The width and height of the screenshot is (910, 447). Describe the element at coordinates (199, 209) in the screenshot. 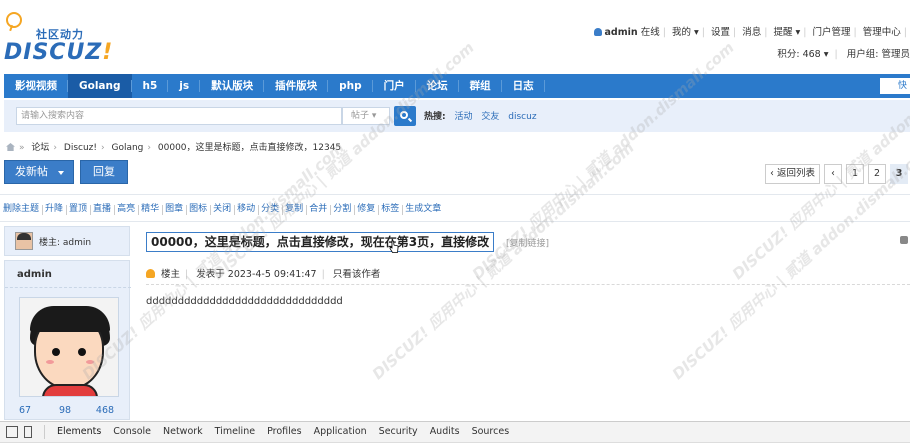

I see `mod-icon: 图标` at that location.